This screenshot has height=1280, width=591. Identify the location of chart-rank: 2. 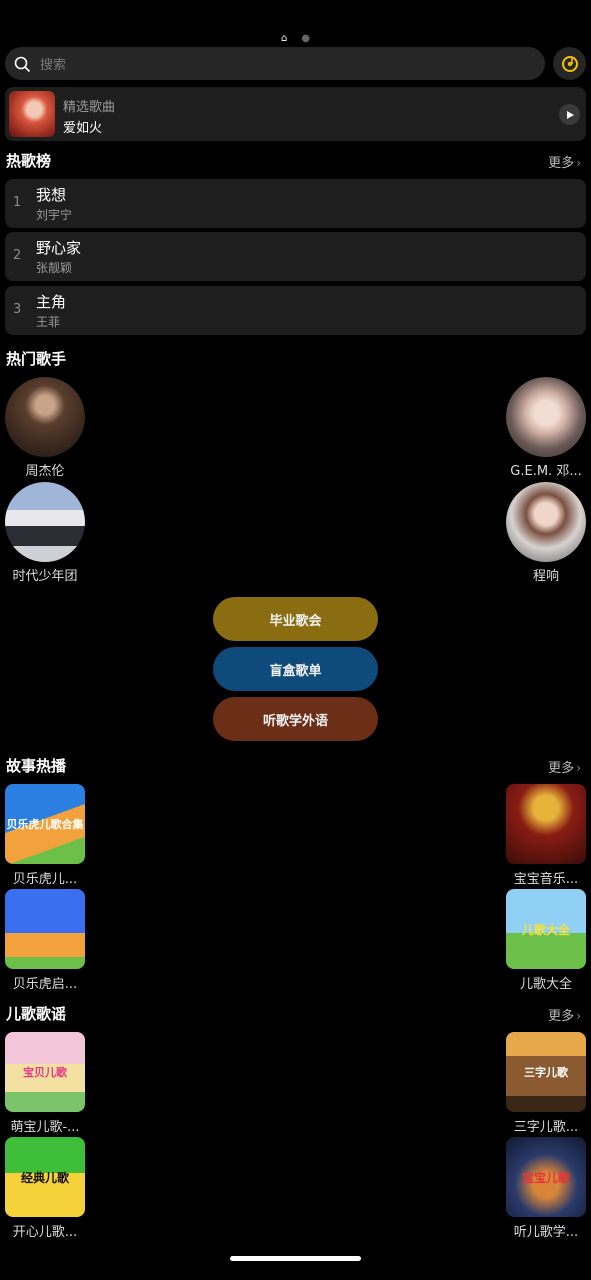
(17, 255).